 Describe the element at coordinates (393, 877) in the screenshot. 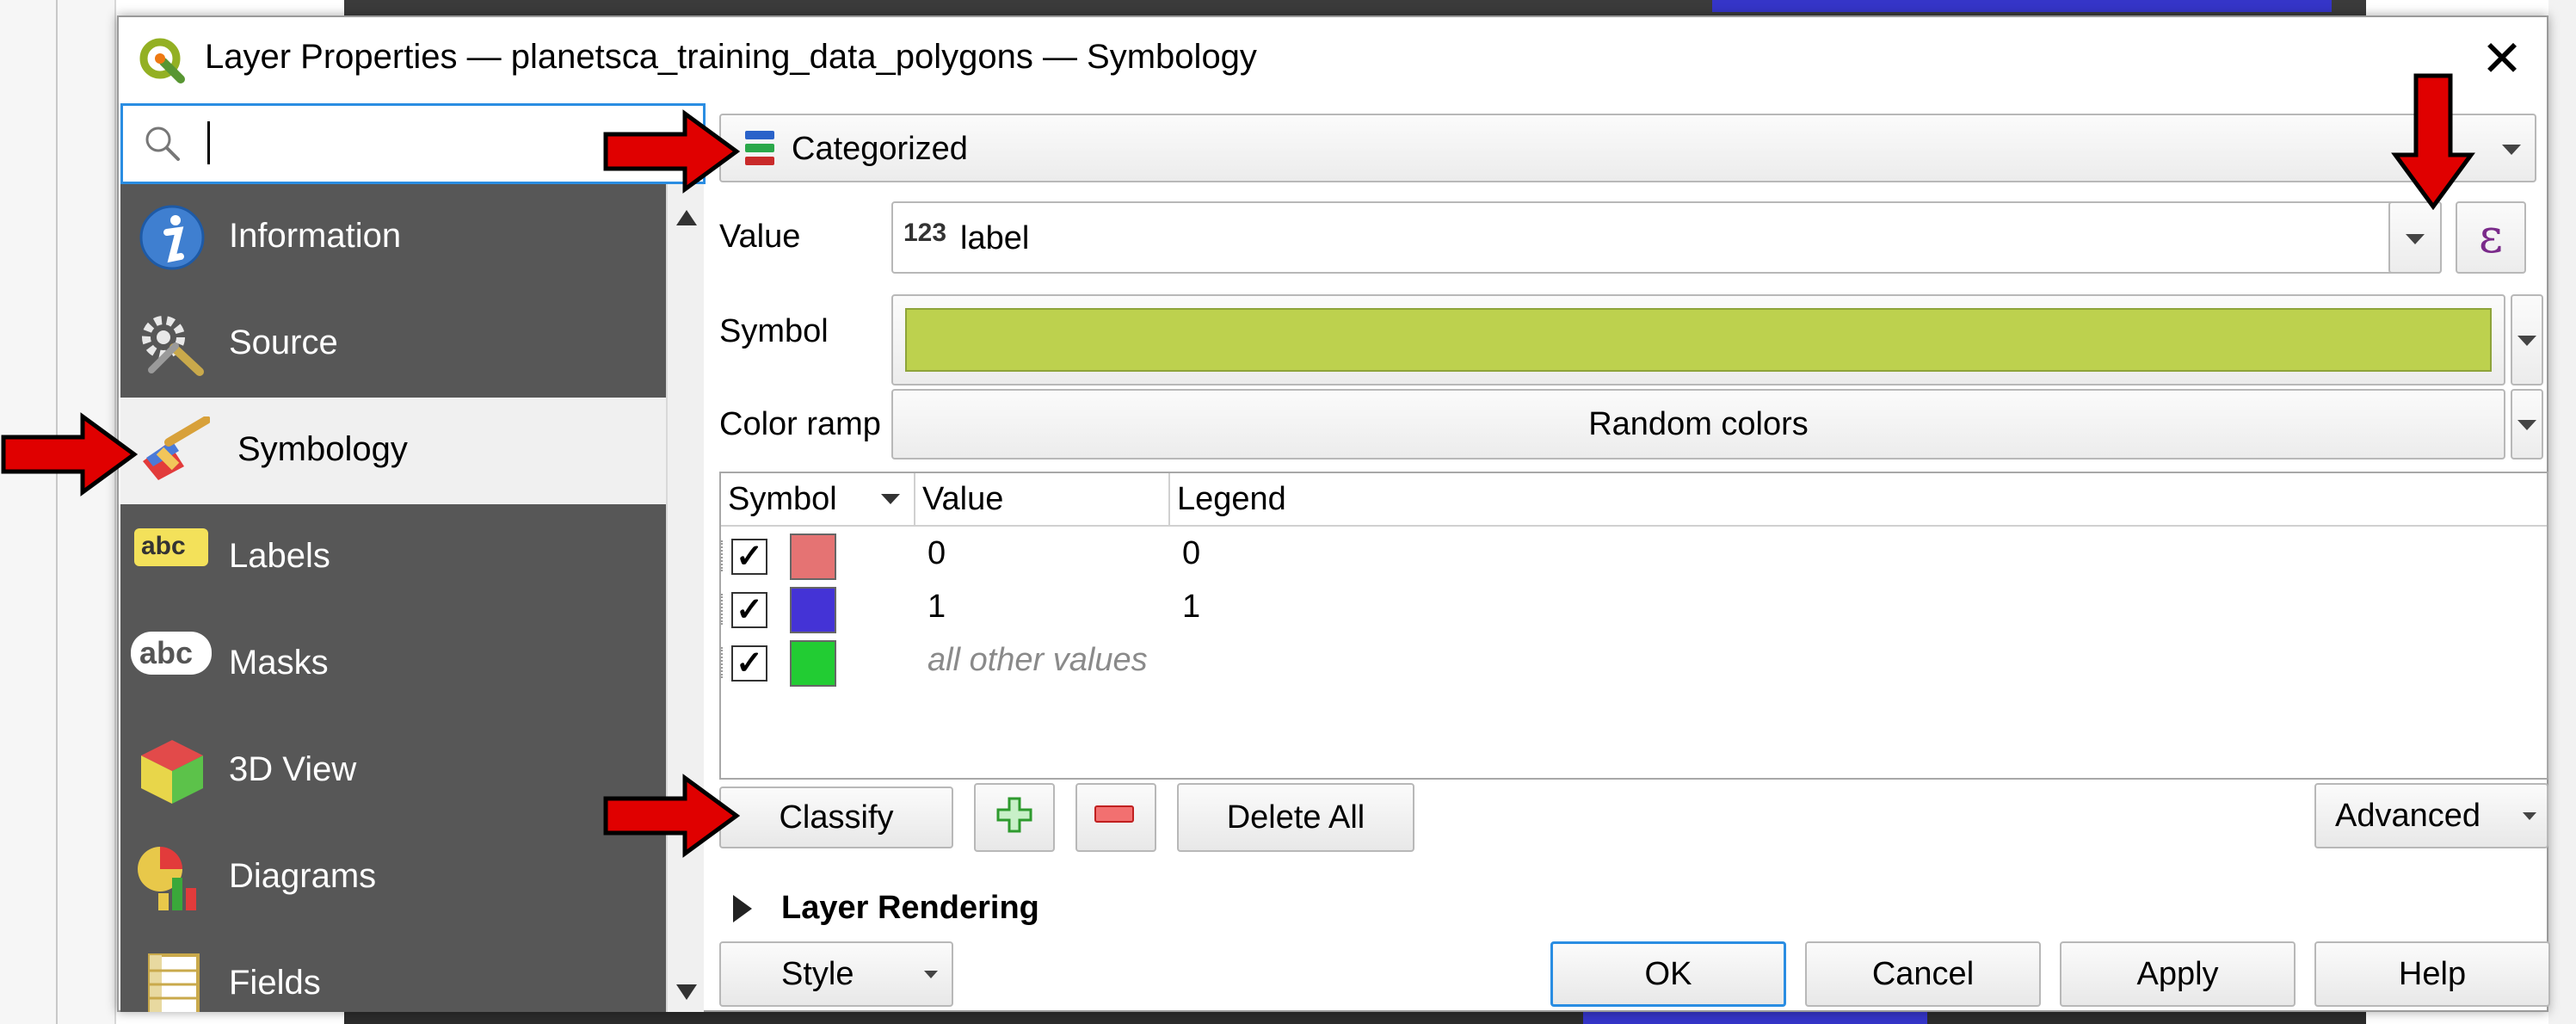

I see `sidebar-item-diagrams: Diagrams` at that location.